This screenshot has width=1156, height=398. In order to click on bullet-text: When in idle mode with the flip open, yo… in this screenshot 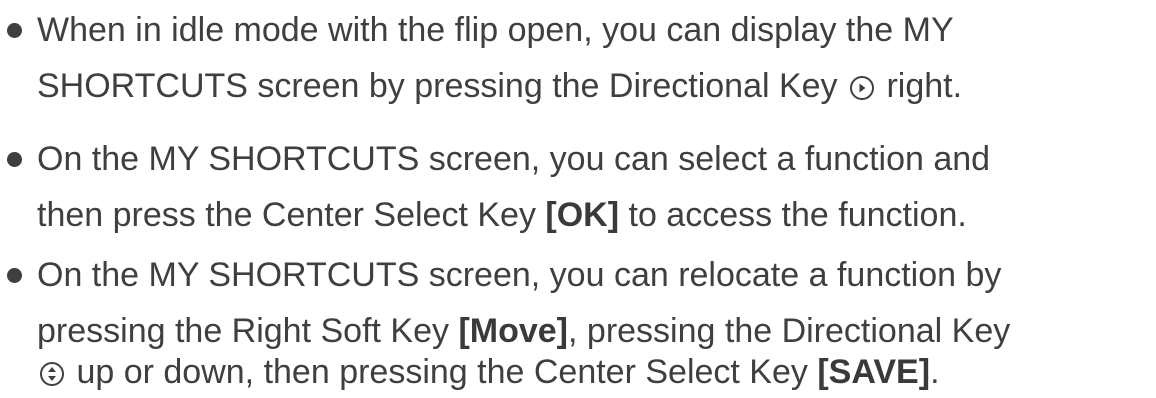, I will do `click(495, 30)`.